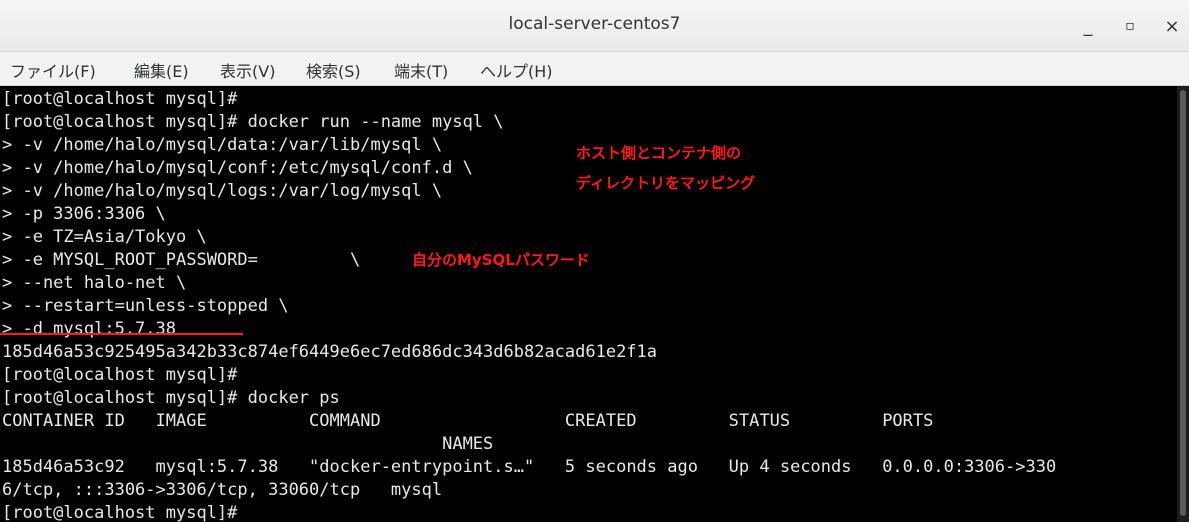  I want to click on menu-file: ファイル(F), so click(53, 70).